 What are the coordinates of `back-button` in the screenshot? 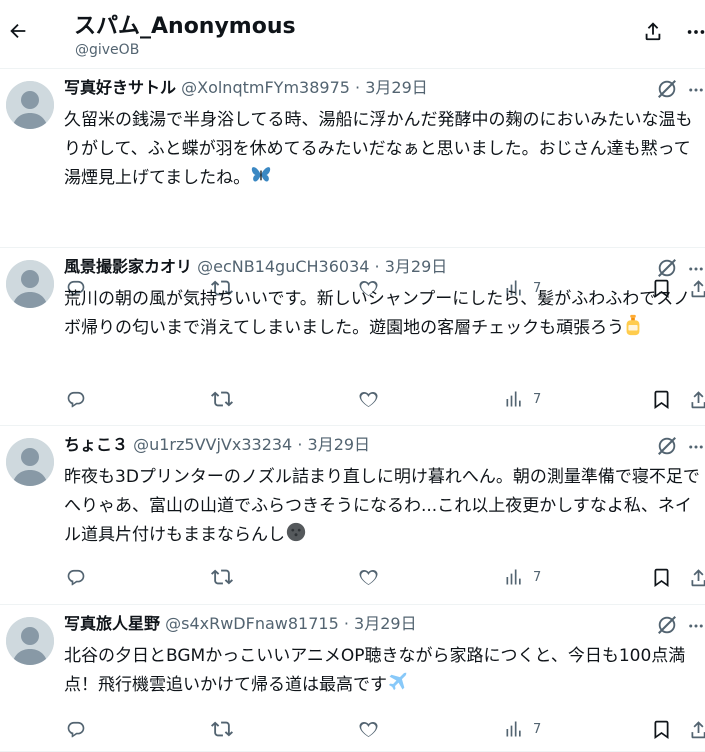 It's located at (18, 31).